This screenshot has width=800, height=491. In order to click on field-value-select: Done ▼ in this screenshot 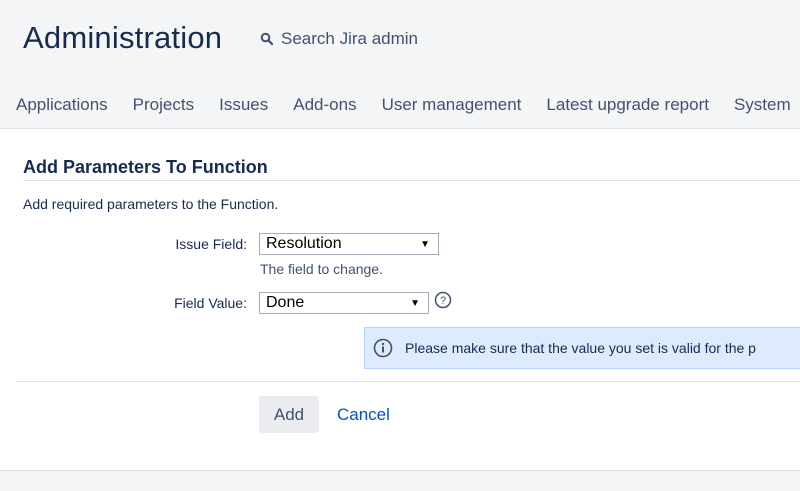, I will do `click(344, 303)`.